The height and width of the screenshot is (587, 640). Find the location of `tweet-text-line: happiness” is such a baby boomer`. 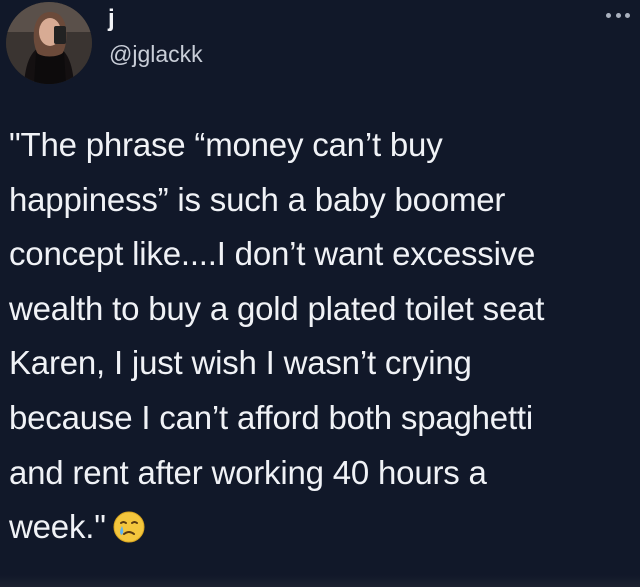

tweet-text-line: happiness” is such a baby boomer is located at coordinates (257, 199).